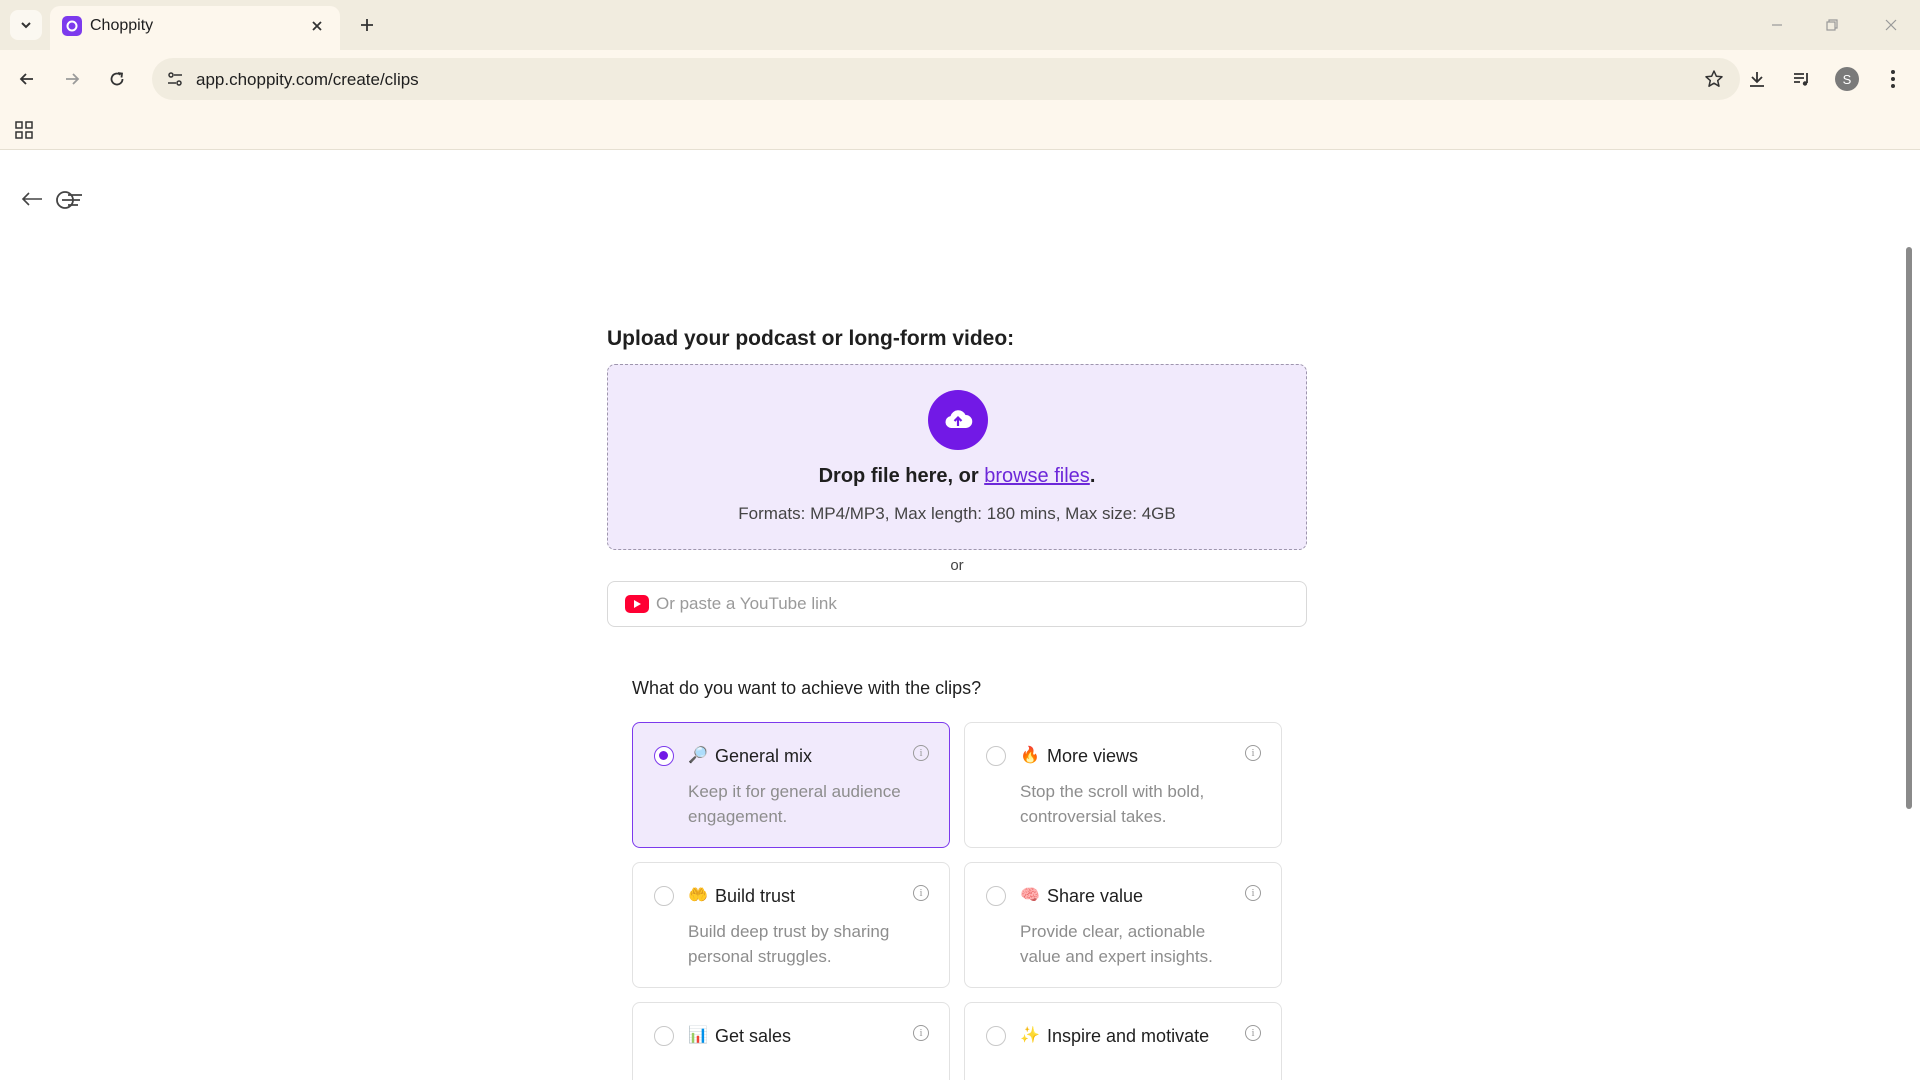  What do you see at coordinates (1757, 79) in the screenshot?
I see `download-icon` at bounding box center [1757, 79].